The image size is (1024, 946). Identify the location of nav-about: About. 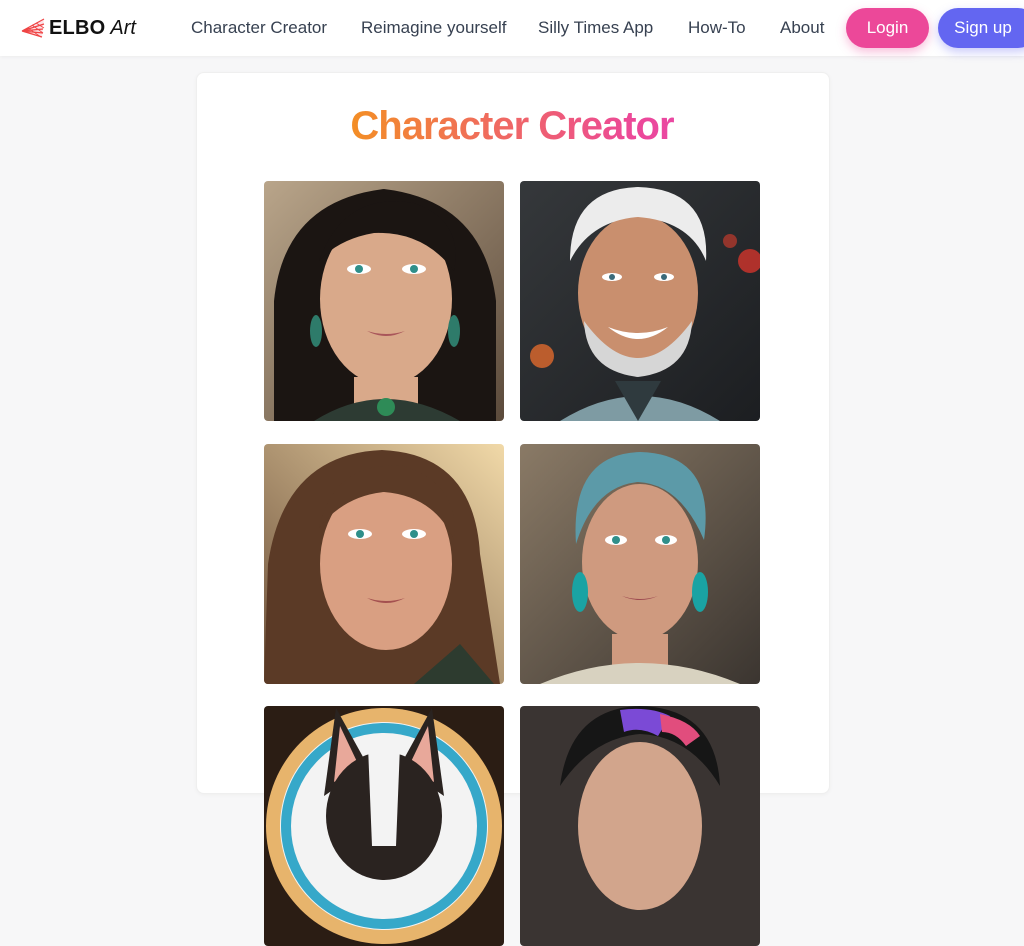
(802, 28).